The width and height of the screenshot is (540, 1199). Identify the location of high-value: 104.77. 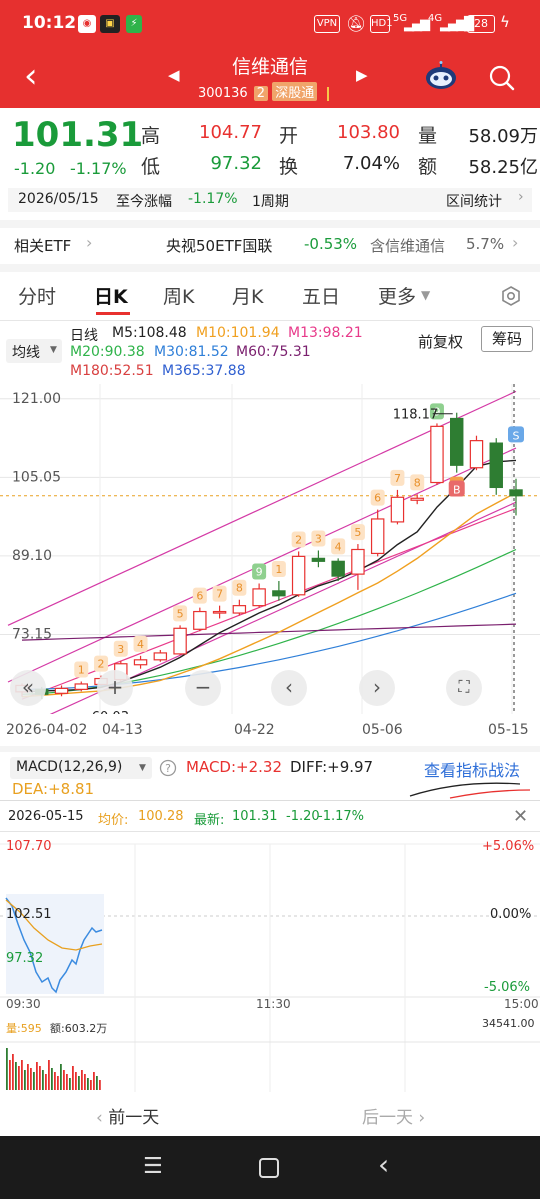
(230, 132).